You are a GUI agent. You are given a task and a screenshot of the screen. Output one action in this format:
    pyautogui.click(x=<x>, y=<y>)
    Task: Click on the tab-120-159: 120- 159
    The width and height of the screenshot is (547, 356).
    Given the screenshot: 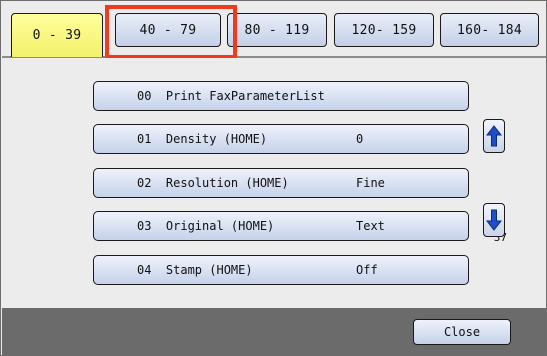 What is the action you would take?
    pyautogui.click(x=384, y=30)
    